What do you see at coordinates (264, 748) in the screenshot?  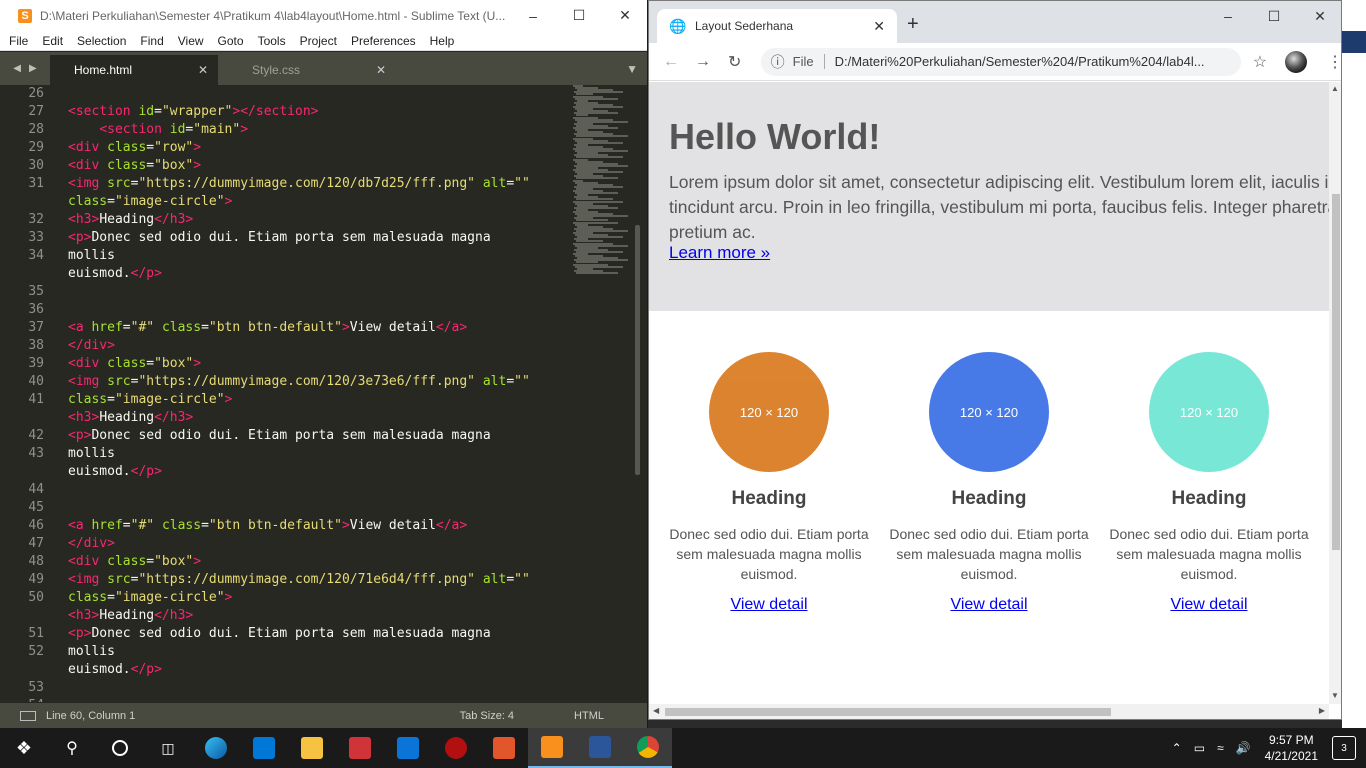 I see `store-button` at bounding box center [264, 748].